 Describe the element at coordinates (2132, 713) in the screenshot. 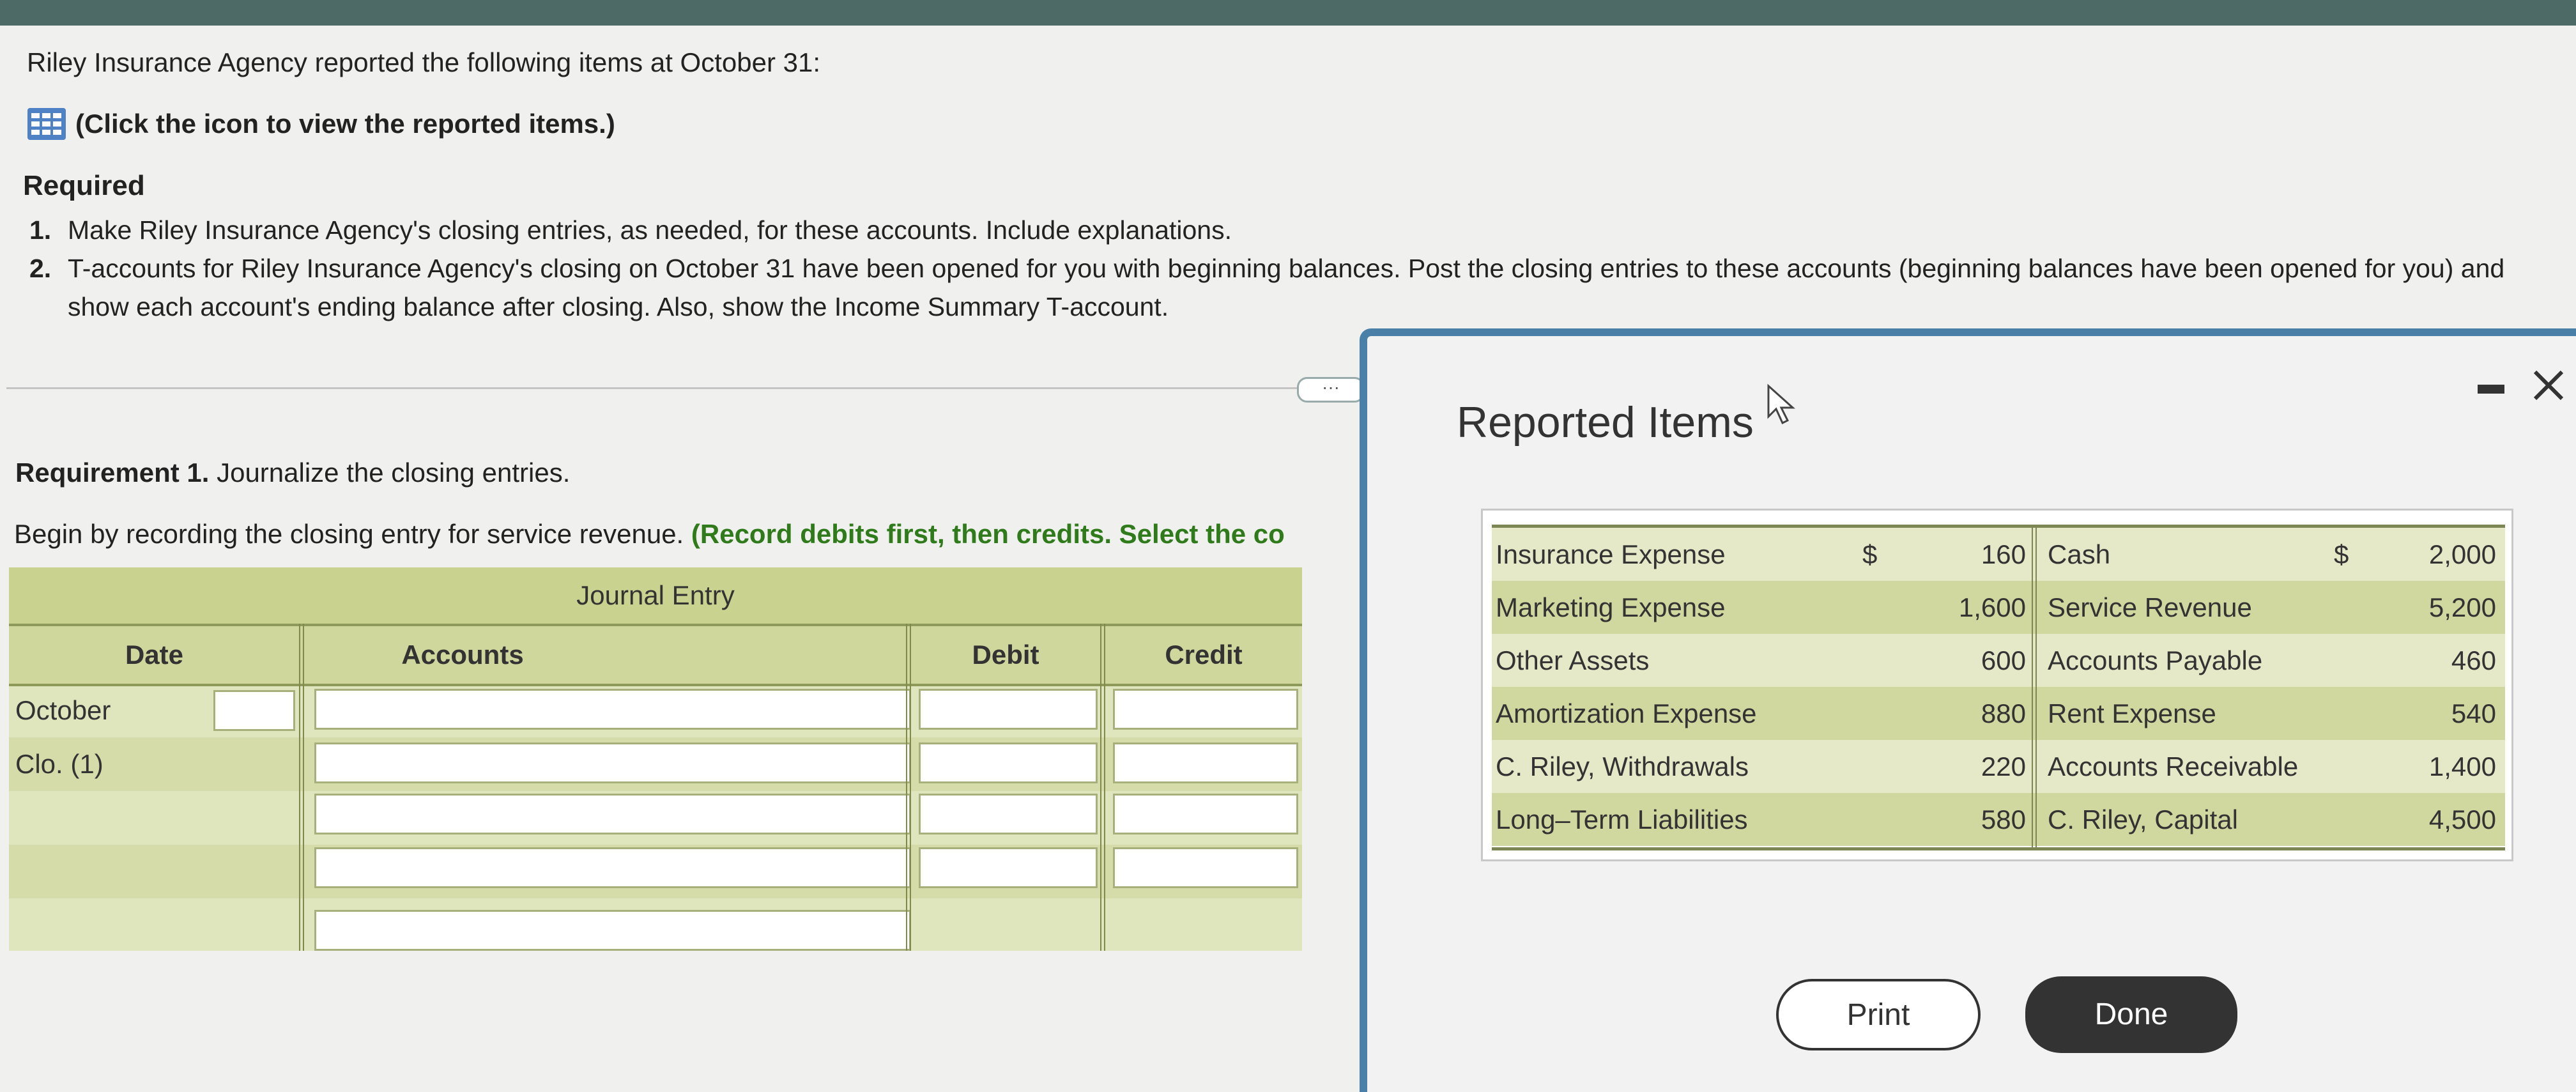

I see `right-account: Rent Expense` at that location.